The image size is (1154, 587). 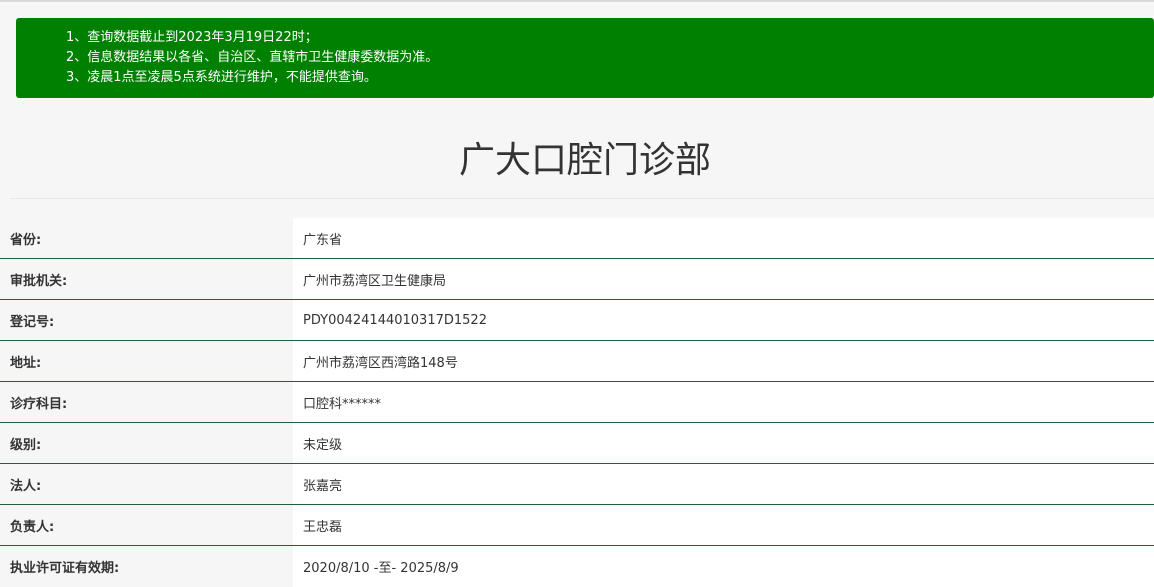 I want to click on table-row: 执业许可证有效期: 2020/8/10 -至- 2025/8/9, so click(x=577, y=566).